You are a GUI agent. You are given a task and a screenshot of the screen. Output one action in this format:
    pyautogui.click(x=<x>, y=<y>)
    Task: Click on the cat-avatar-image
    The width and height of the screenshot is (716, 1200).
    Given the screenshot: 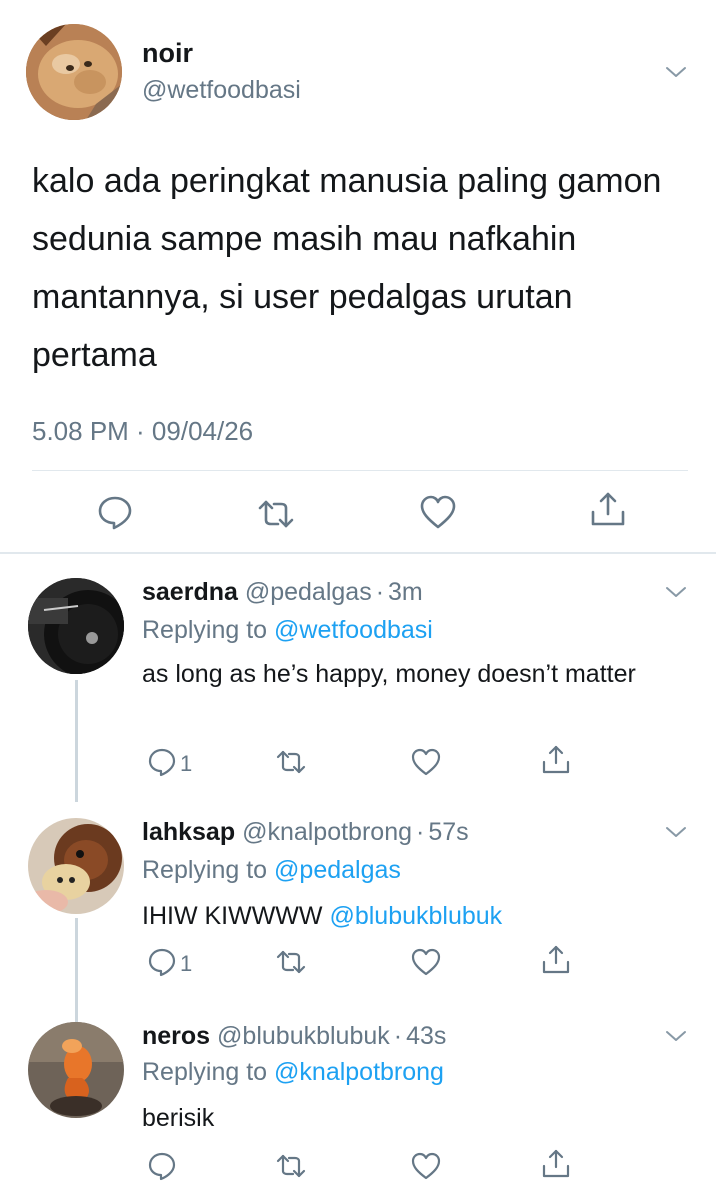 What is the action you would take?
    pyautogui.click(x=74, y=72)
    